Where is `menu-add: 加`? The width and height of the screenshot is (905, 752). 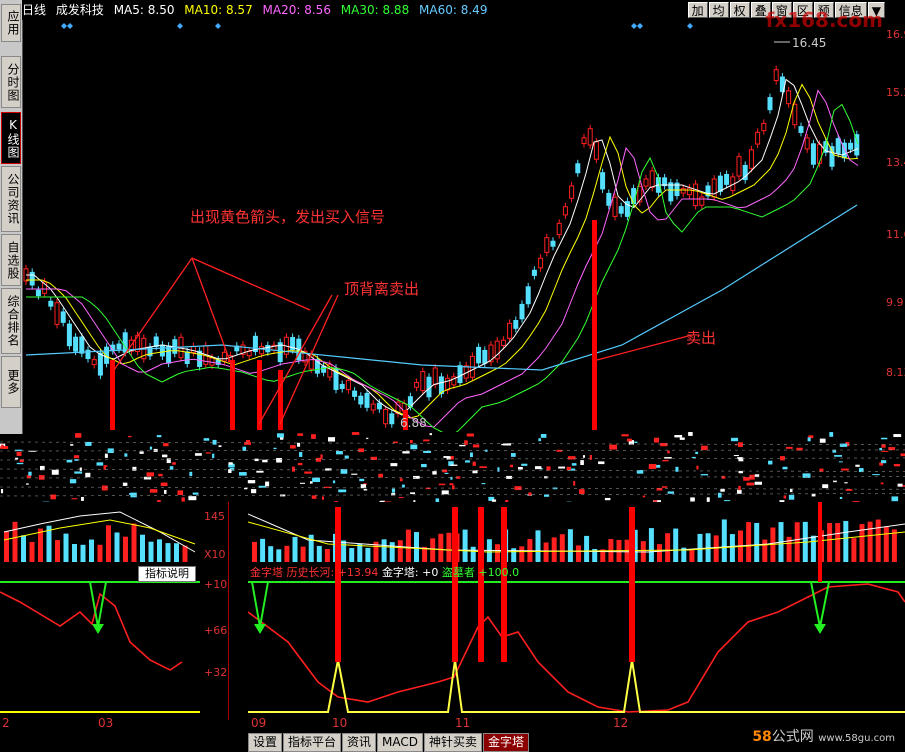
menu-add: 加 is located at coordinates (697, 10).